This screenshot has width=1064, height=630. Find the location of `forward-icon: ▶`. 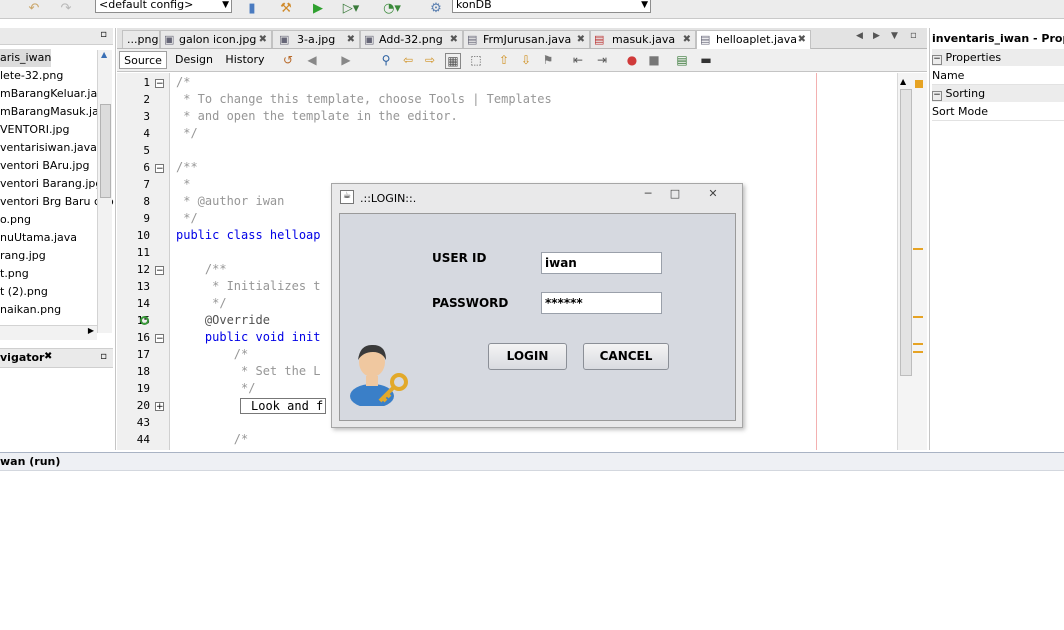

forward-icon: ▶ is located at coordinates (346, 60).